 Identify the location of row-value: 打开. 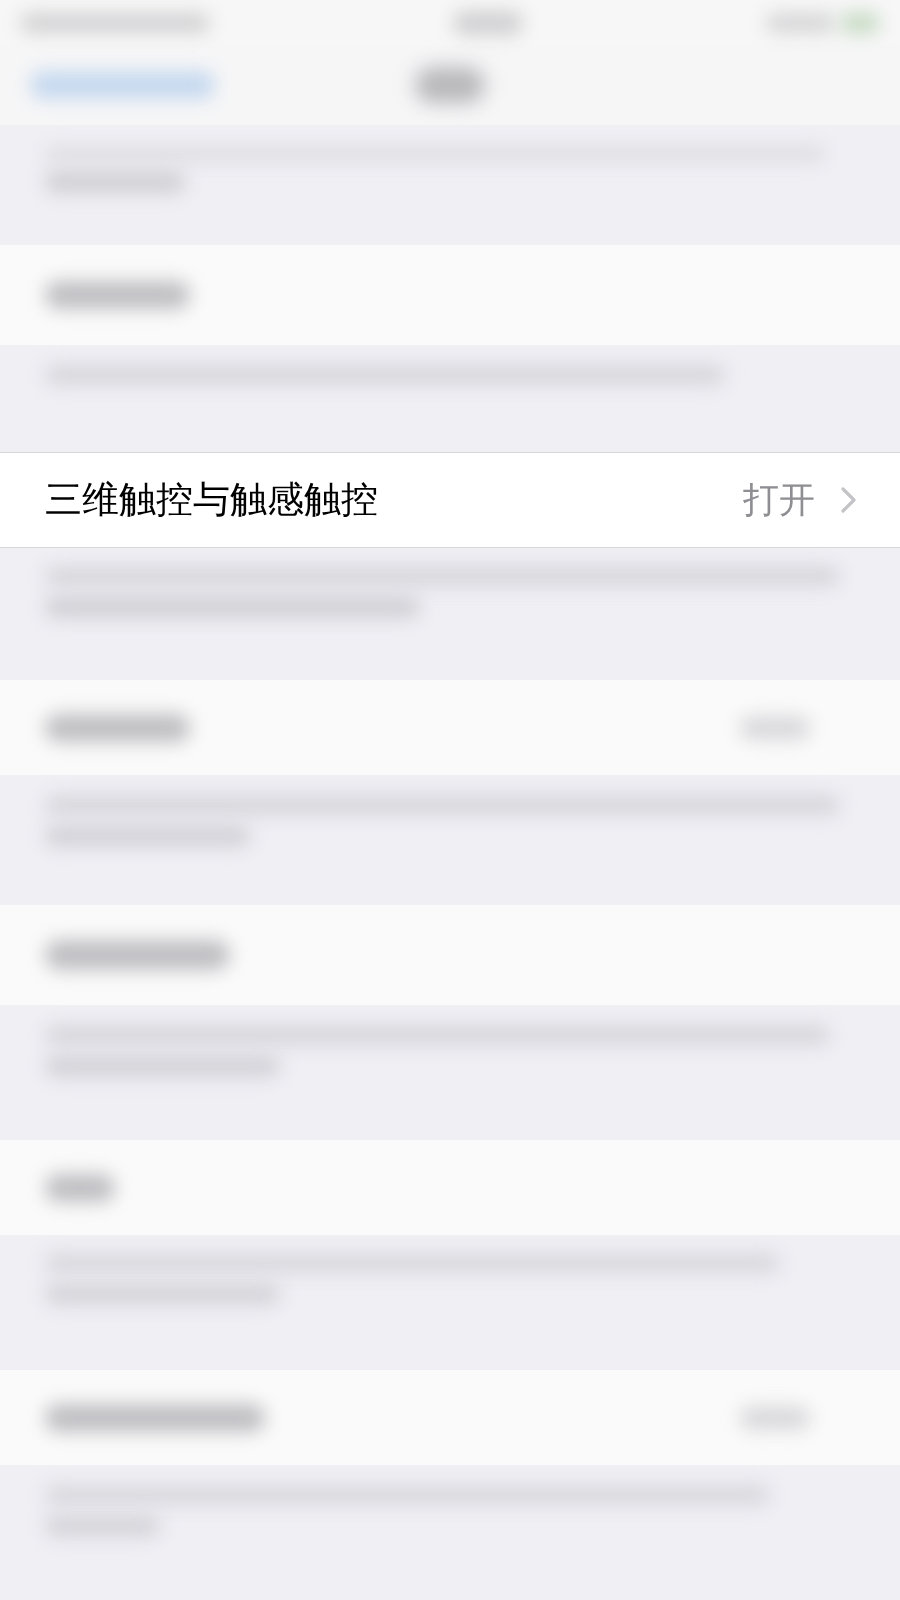
(779, 500).